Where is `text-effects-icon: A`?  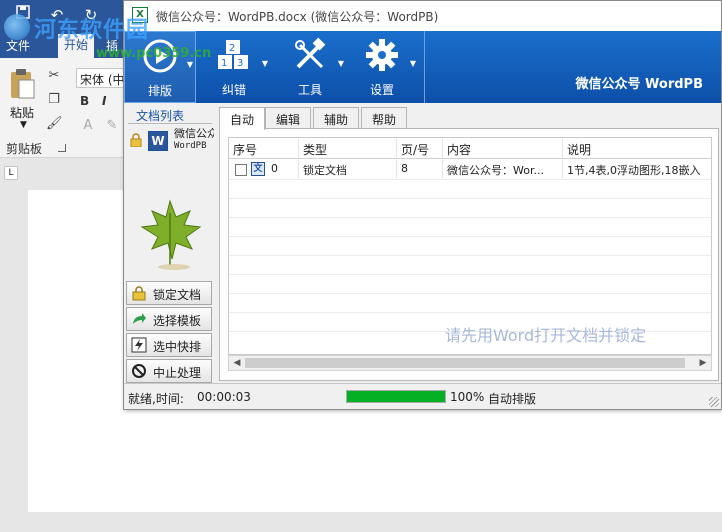
text-effects-icon: A is located at coordinates (88, 126).